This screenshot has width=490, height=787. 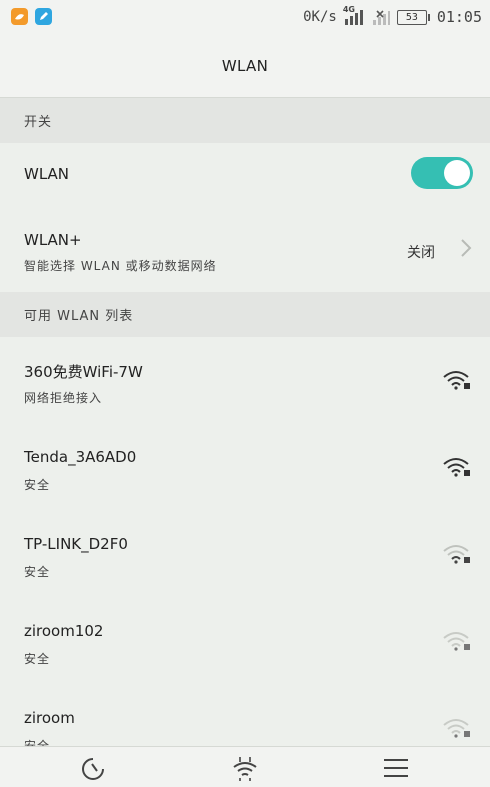 What do you see at coordinates (457, 173) in the screenshot?
I see `switch-knob` at bounding box center [457, 173].